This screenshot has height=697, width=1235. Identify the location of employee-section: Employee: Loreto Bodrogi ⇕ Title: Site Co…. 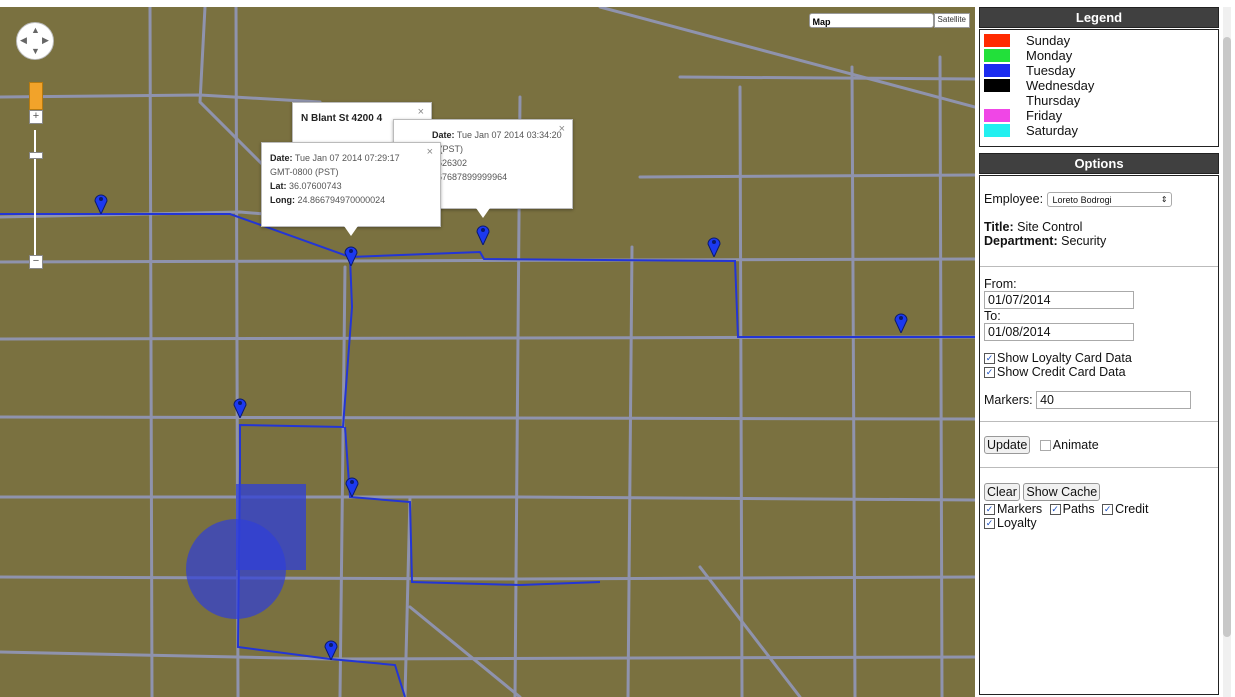
(1099, 221).